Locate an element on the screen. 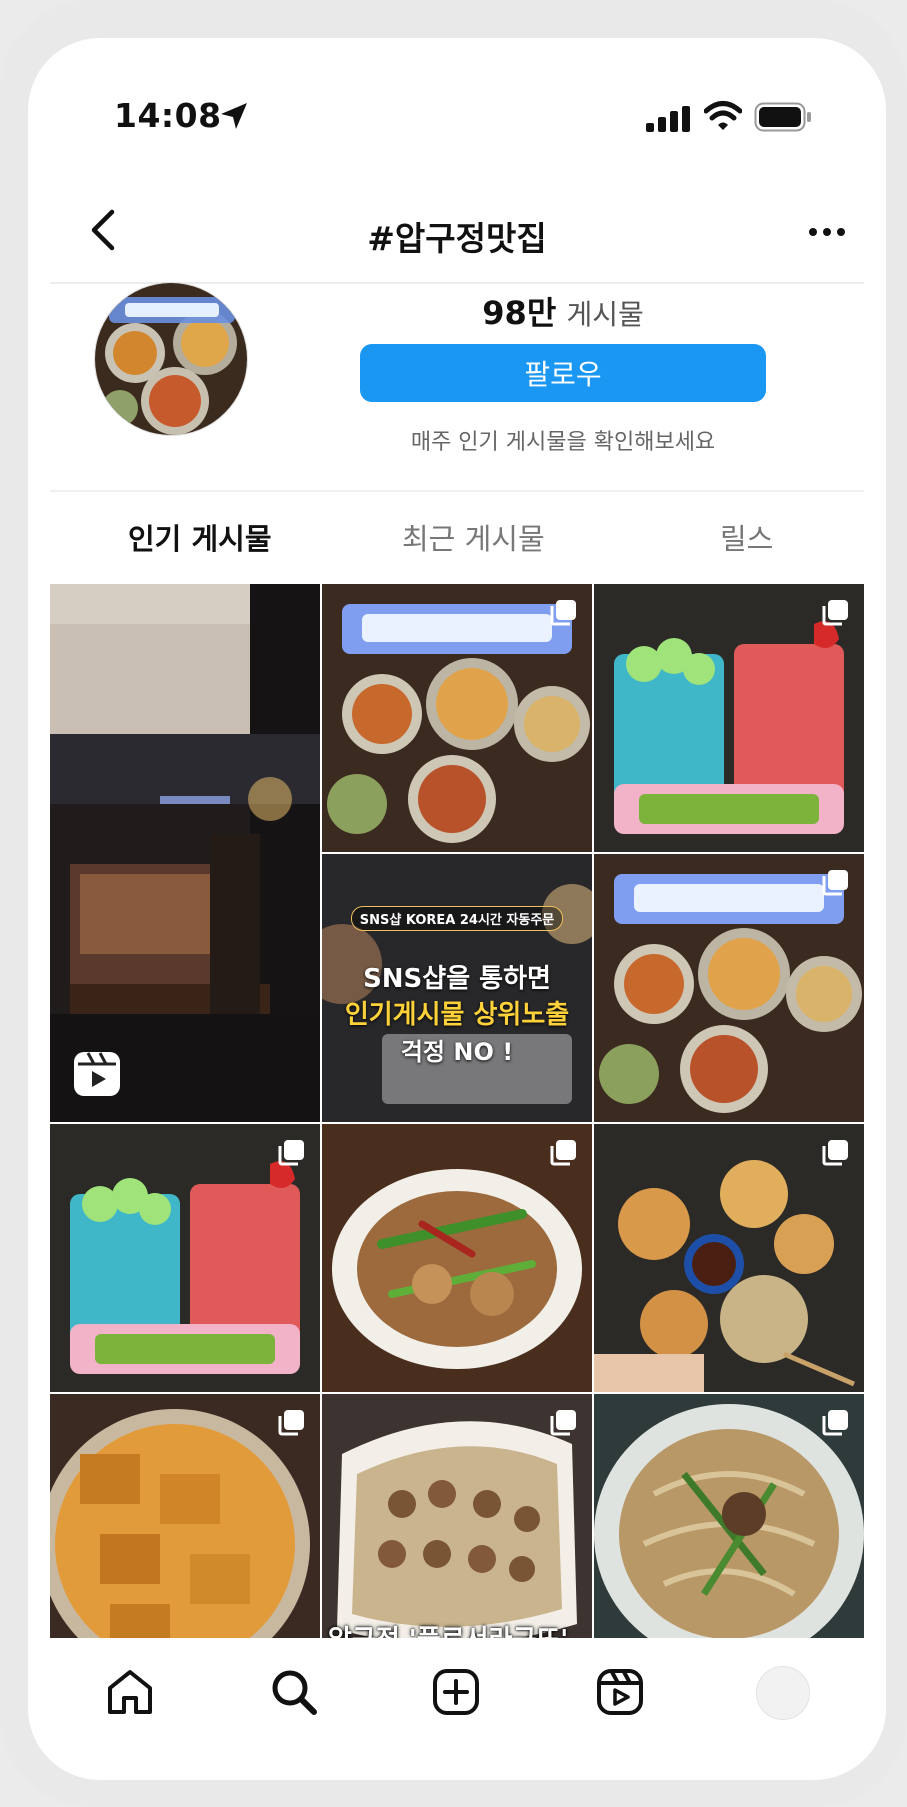  tab-recent-posts: 최근 게시물 is located at coordinates (473, 537).